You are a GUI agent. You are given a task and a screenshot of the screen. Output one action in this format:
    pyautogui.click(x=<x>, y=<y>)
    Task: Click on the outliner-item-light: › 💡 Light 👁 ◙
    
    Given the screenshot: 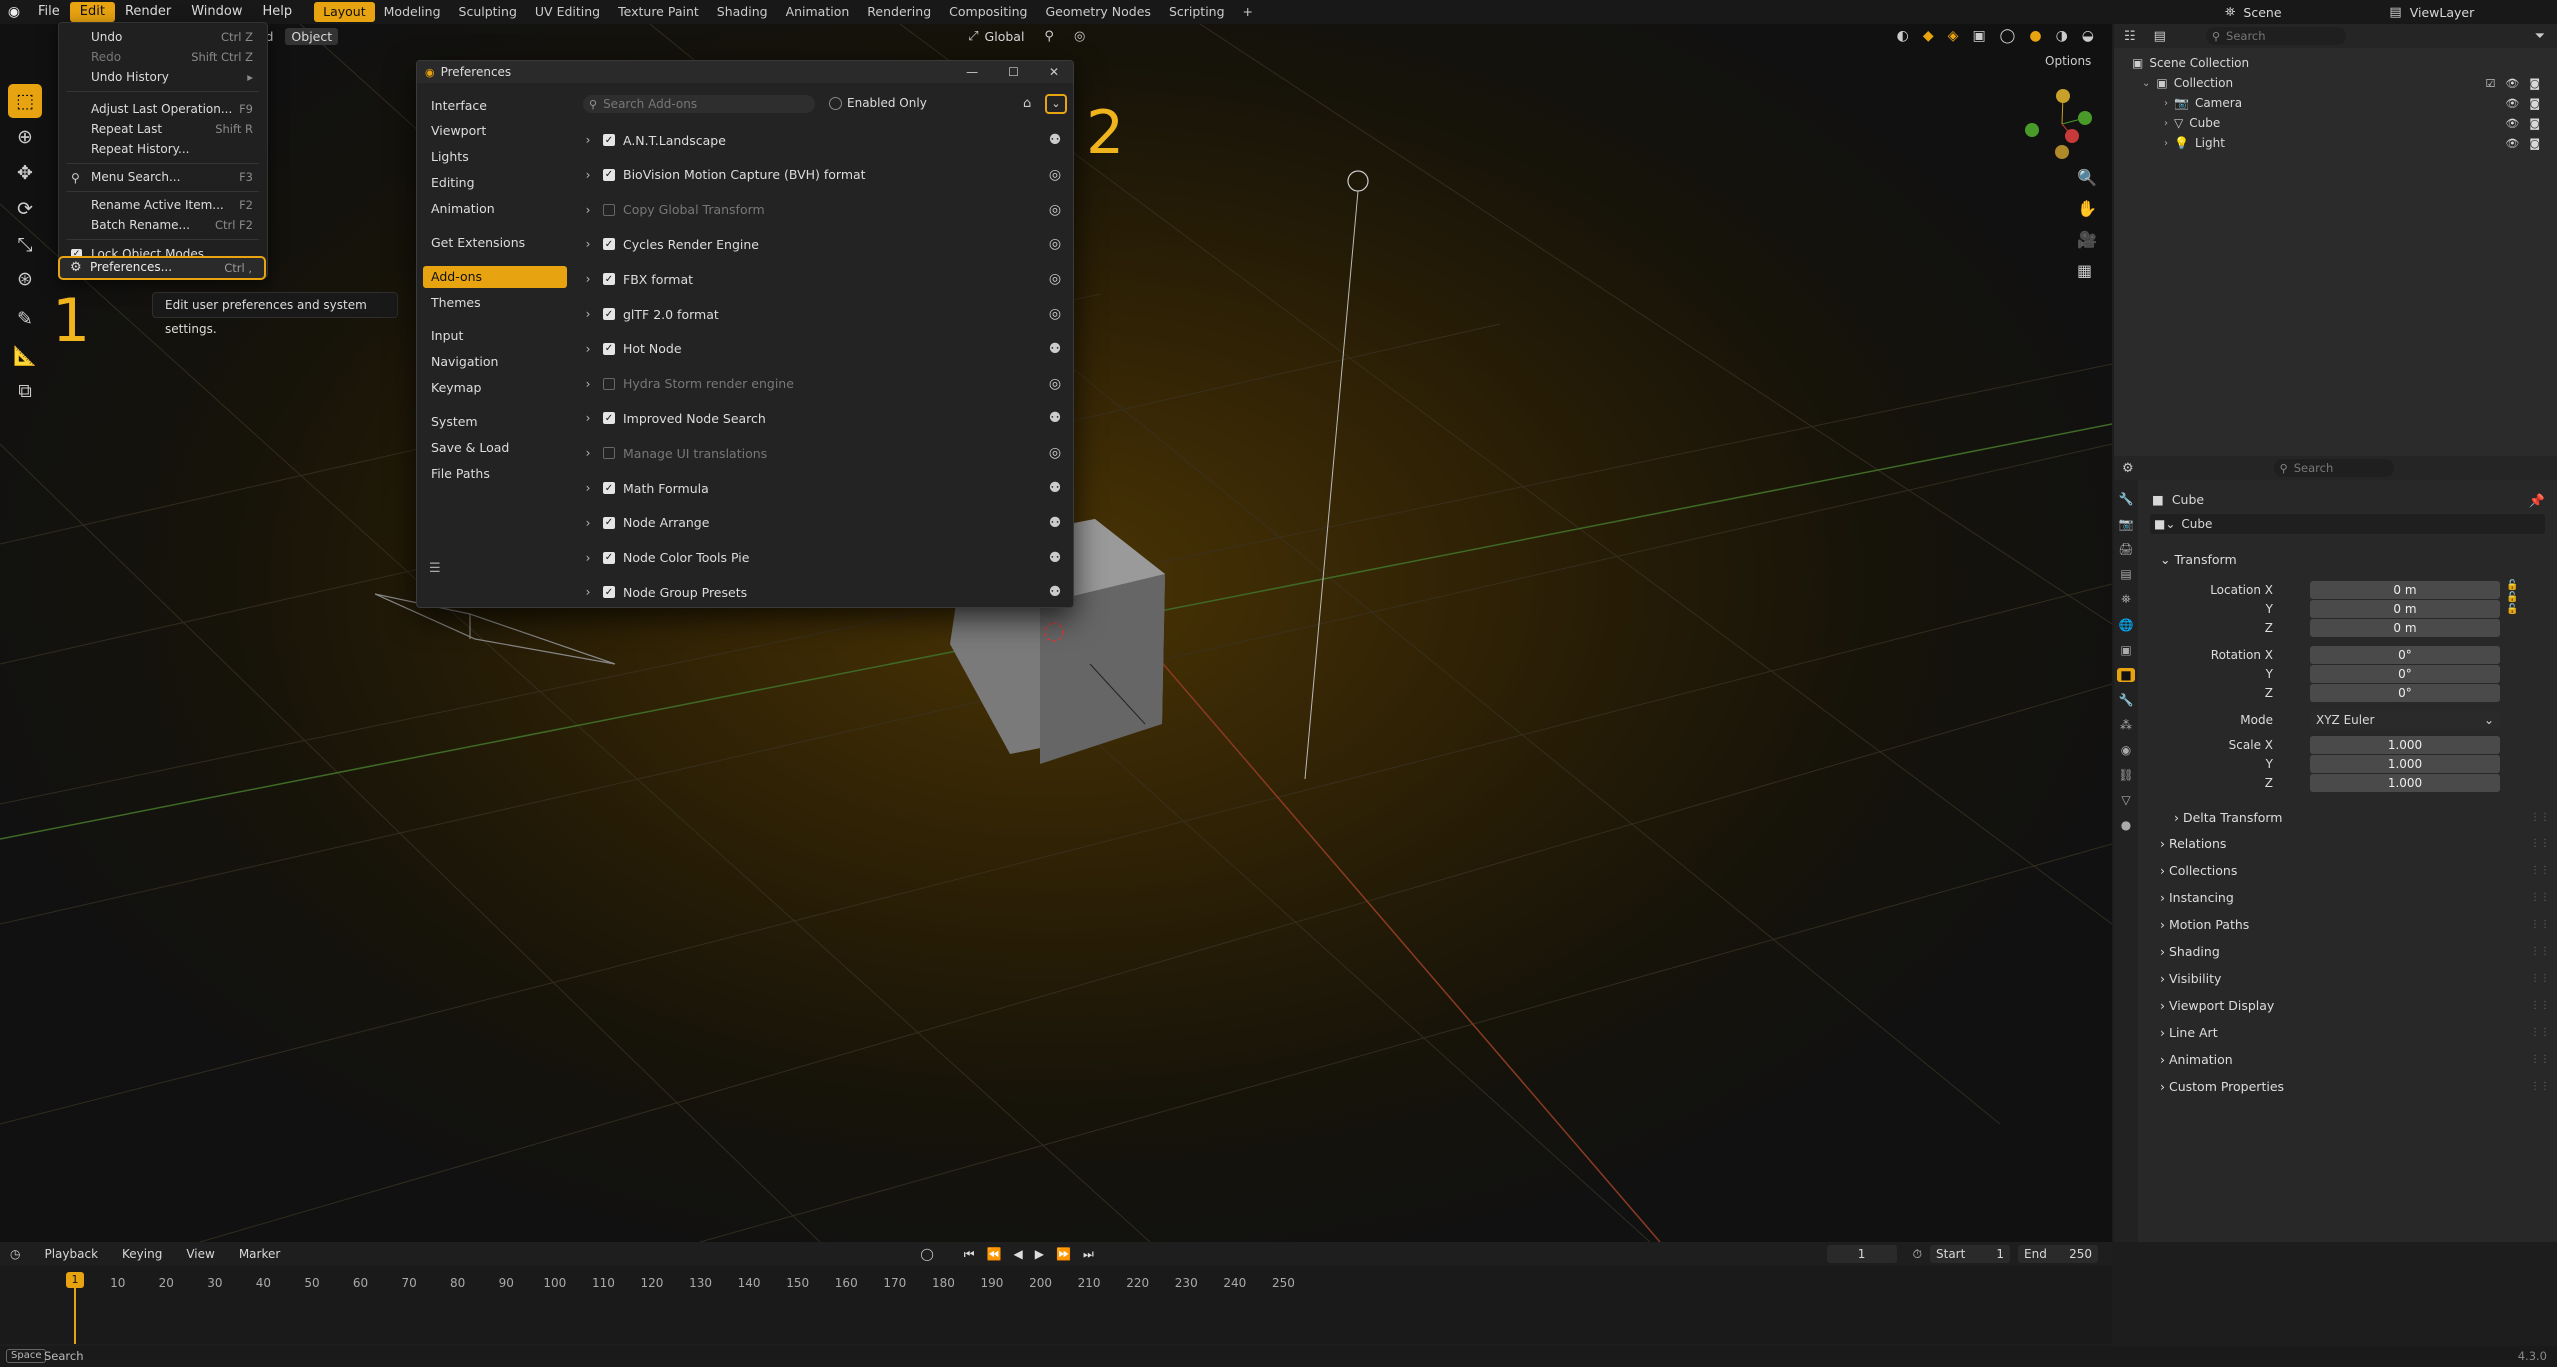 What is the action you would take?
    pyautogui.click(x=2359, y=143)
    